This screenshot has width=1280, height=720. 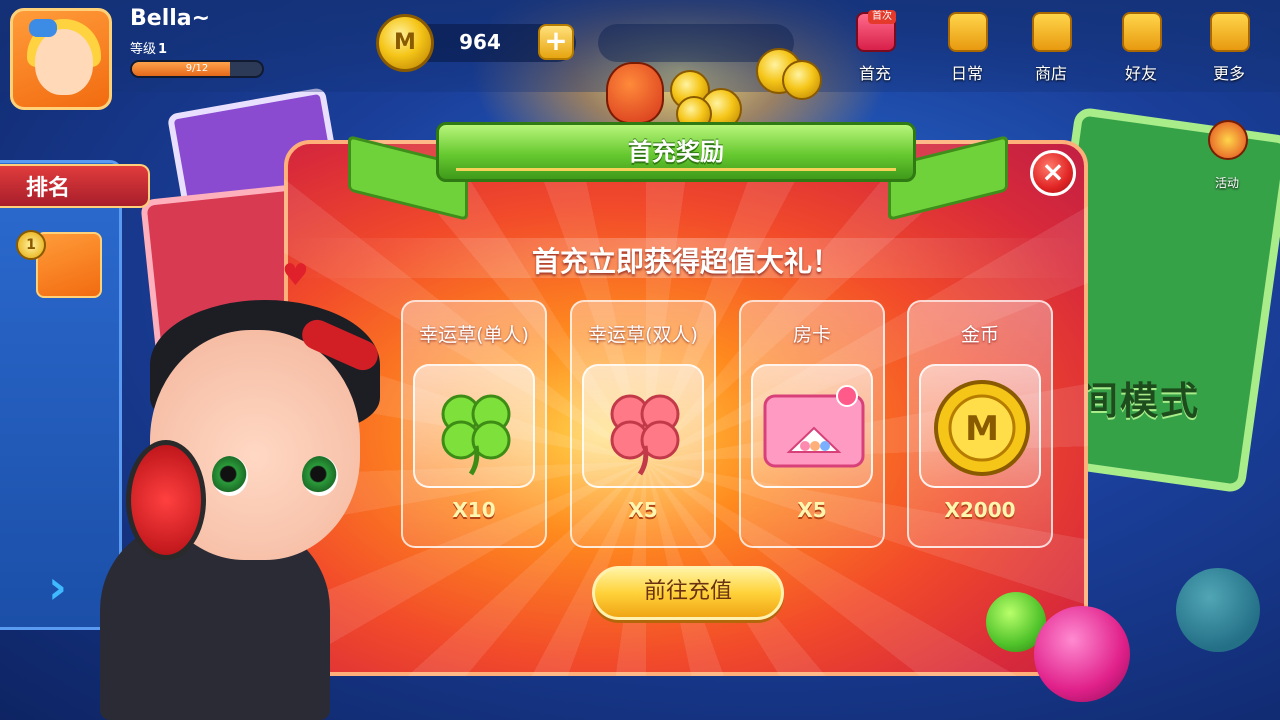 I want to click on reward-card: 幸运草(单人) X10, so click(x=474, y=424).